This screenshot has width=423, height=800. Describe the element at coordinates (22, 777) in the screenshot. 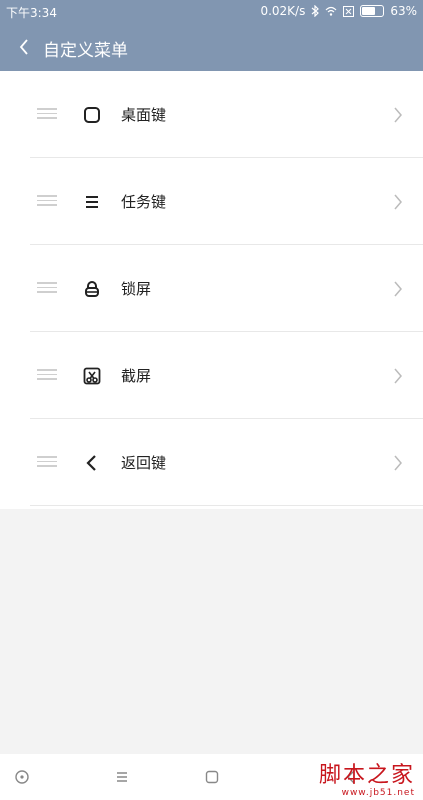

I see `circle-dot-icon` at that location.